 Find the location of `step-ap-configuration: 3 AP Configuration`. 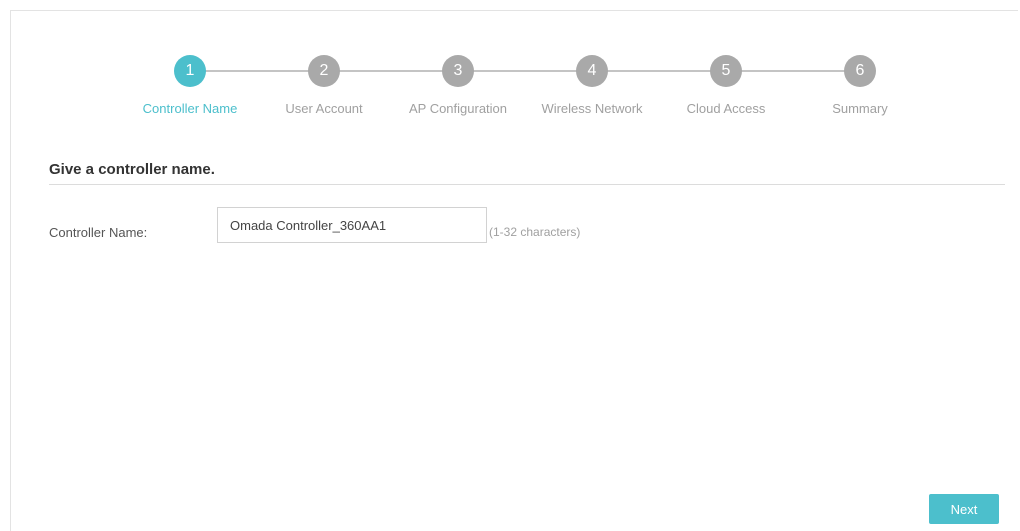

step-ap-configuration: 3 AP Configuration is located at coordinates (458, 85).